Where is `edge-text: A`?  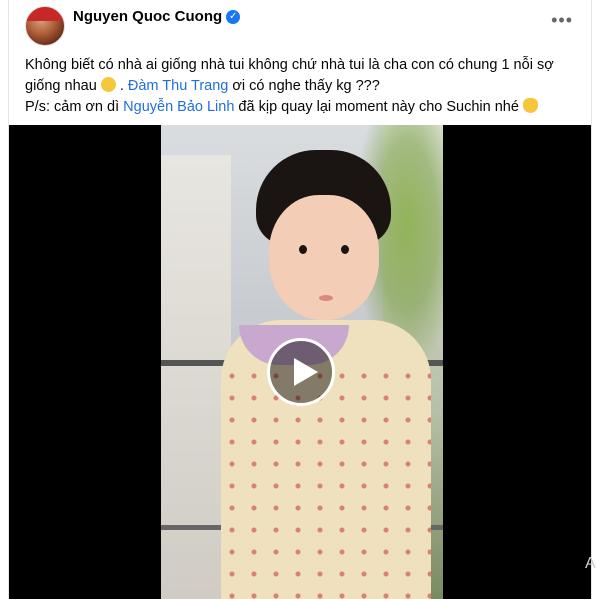
edge-text: A is located at coordinates (590, 563).